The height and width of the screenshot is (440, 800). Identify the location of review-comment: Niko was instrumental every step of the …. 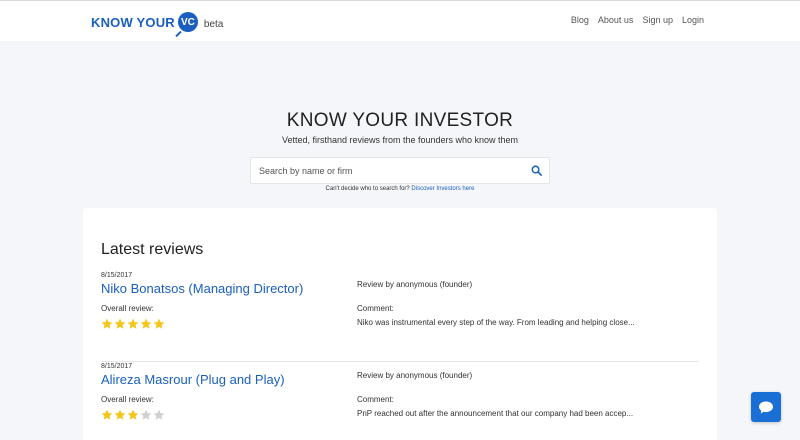
(496, 322).